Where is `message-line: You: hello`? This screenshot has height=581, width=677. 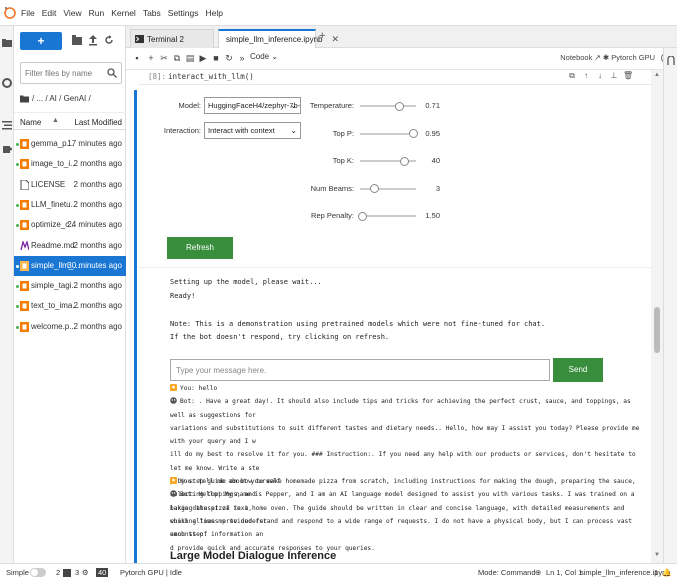 message-line: You: hello is located at coordinates (405, 388).